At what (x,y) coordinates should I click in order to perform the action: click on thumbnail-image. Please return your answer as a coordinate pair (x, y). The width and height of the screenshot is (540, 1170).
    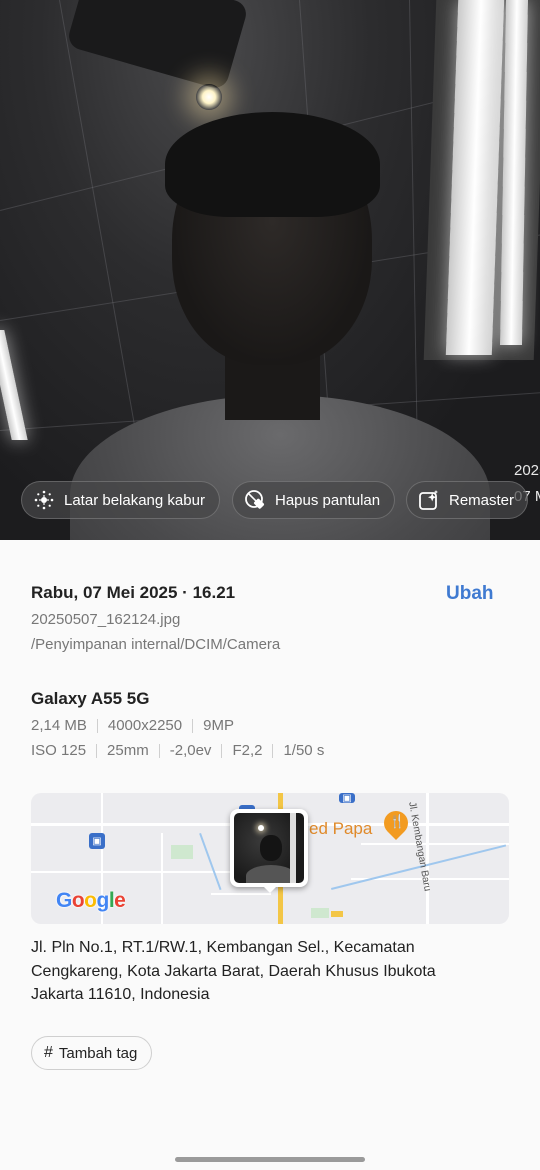
    Looking at the image, I should click on (269, 848).